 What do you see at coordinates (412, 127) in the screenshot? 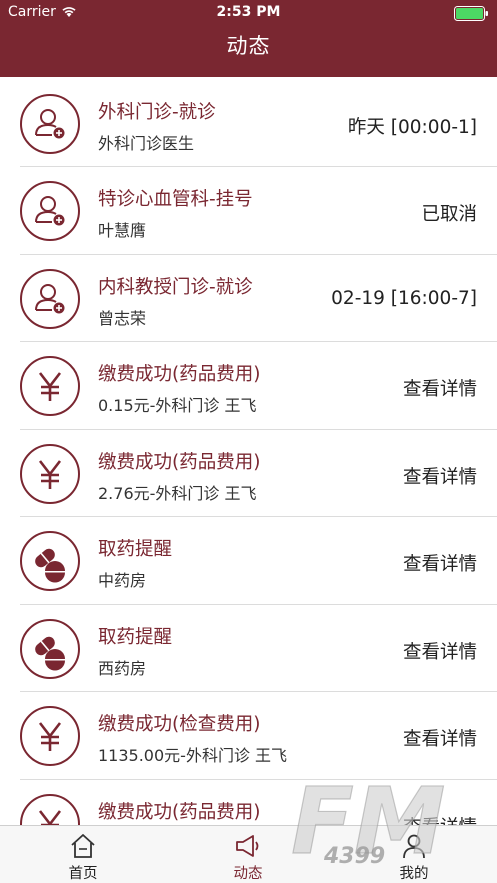
I see `item-status: 昨天 [00:00-1]` at bounding box center [412, 127].